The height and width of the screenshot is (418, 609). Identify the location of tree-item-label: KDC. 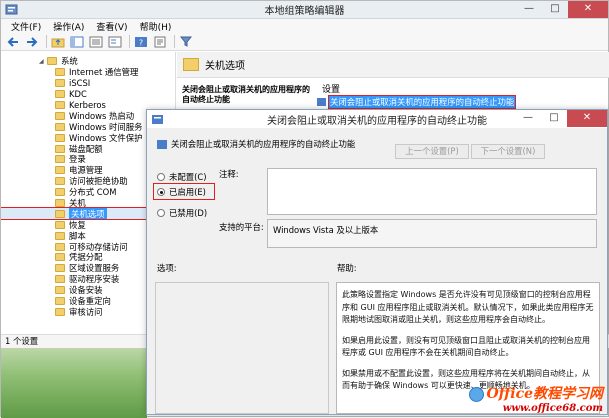
(78, 94).